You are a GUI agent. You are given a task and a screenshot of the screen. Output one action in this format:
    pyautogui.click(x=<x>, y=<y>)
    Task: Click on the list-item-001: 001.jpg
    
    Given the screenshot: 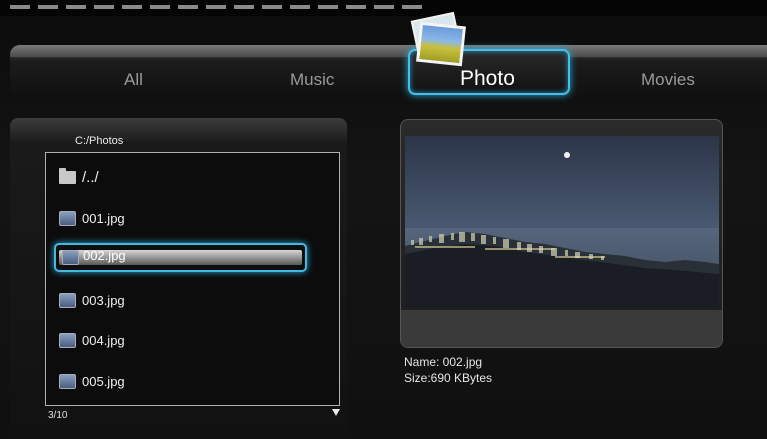 What is the action you would take?
    pyautogui.click(x=92, y=218)
    